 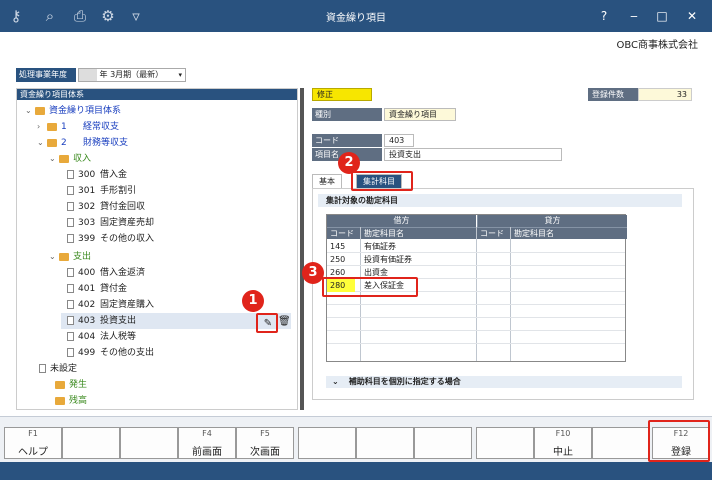 What do you see at coordinates (70, 257) in the screenshot?
I see `tree-group-expense: ⌄ 支出` at bounding box center [70, 257].